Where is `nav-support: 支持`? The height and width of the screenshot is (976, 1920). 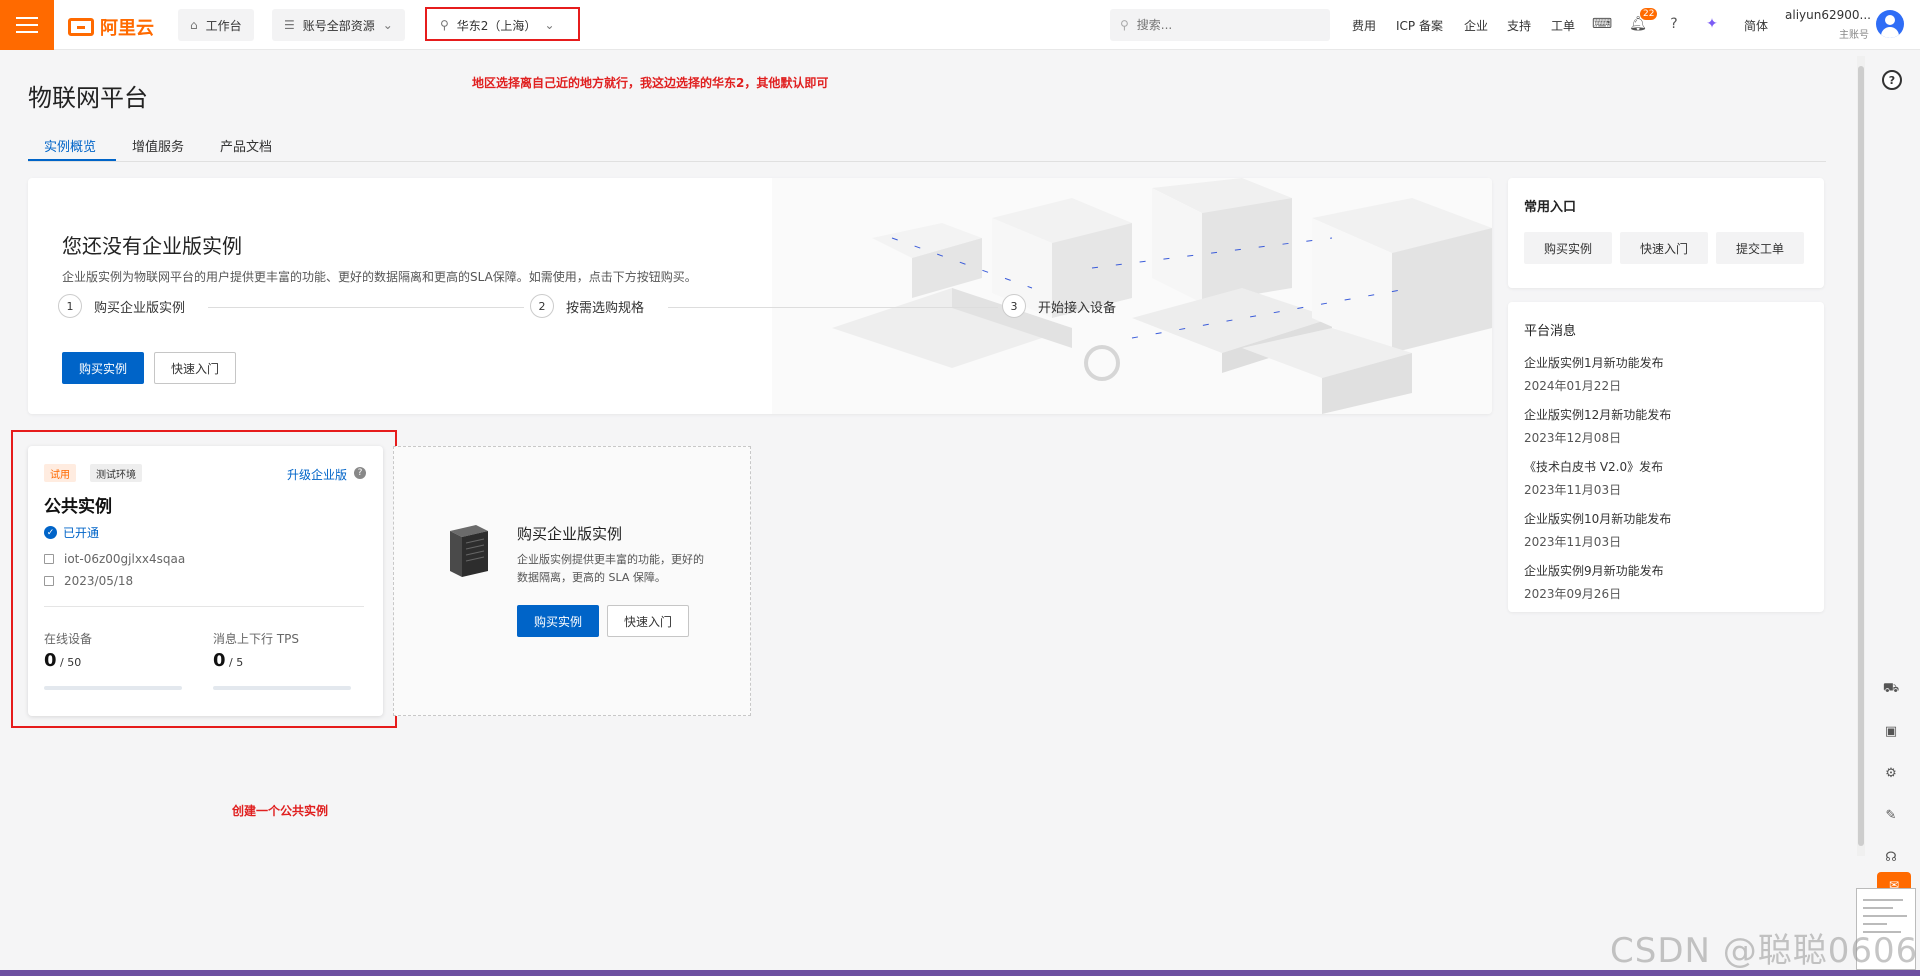
nav-support: 支持 is located at coordinates (1519, 25).